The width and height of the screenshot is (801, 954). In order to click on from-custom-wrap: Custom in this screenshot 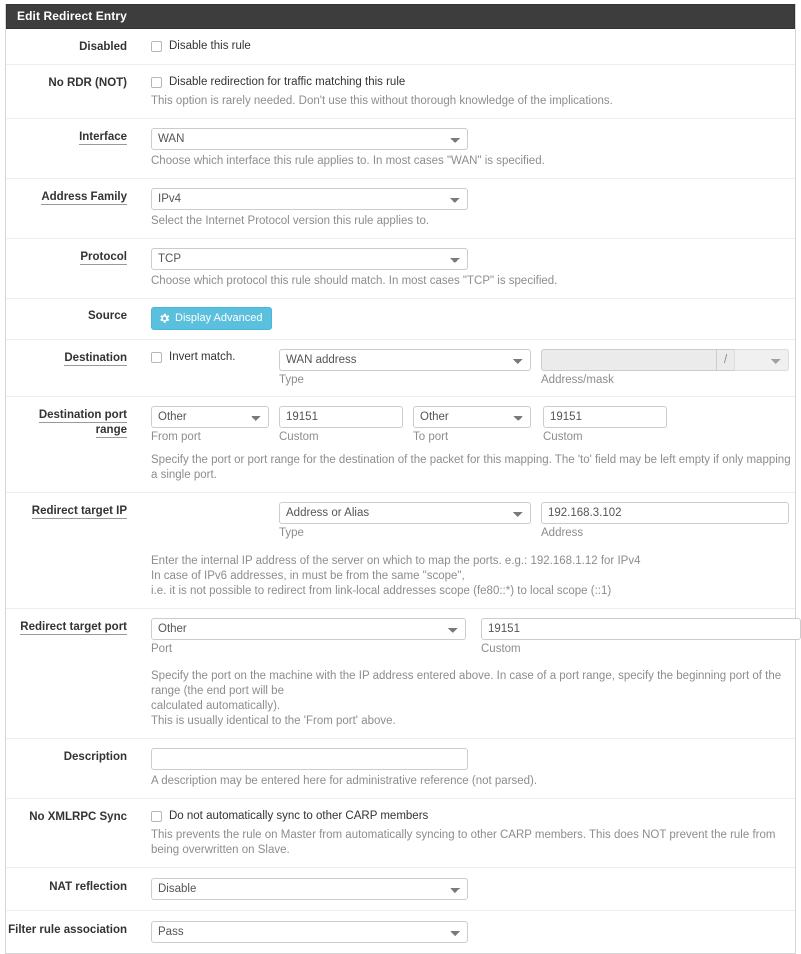, I will do `click(346, 425)`.